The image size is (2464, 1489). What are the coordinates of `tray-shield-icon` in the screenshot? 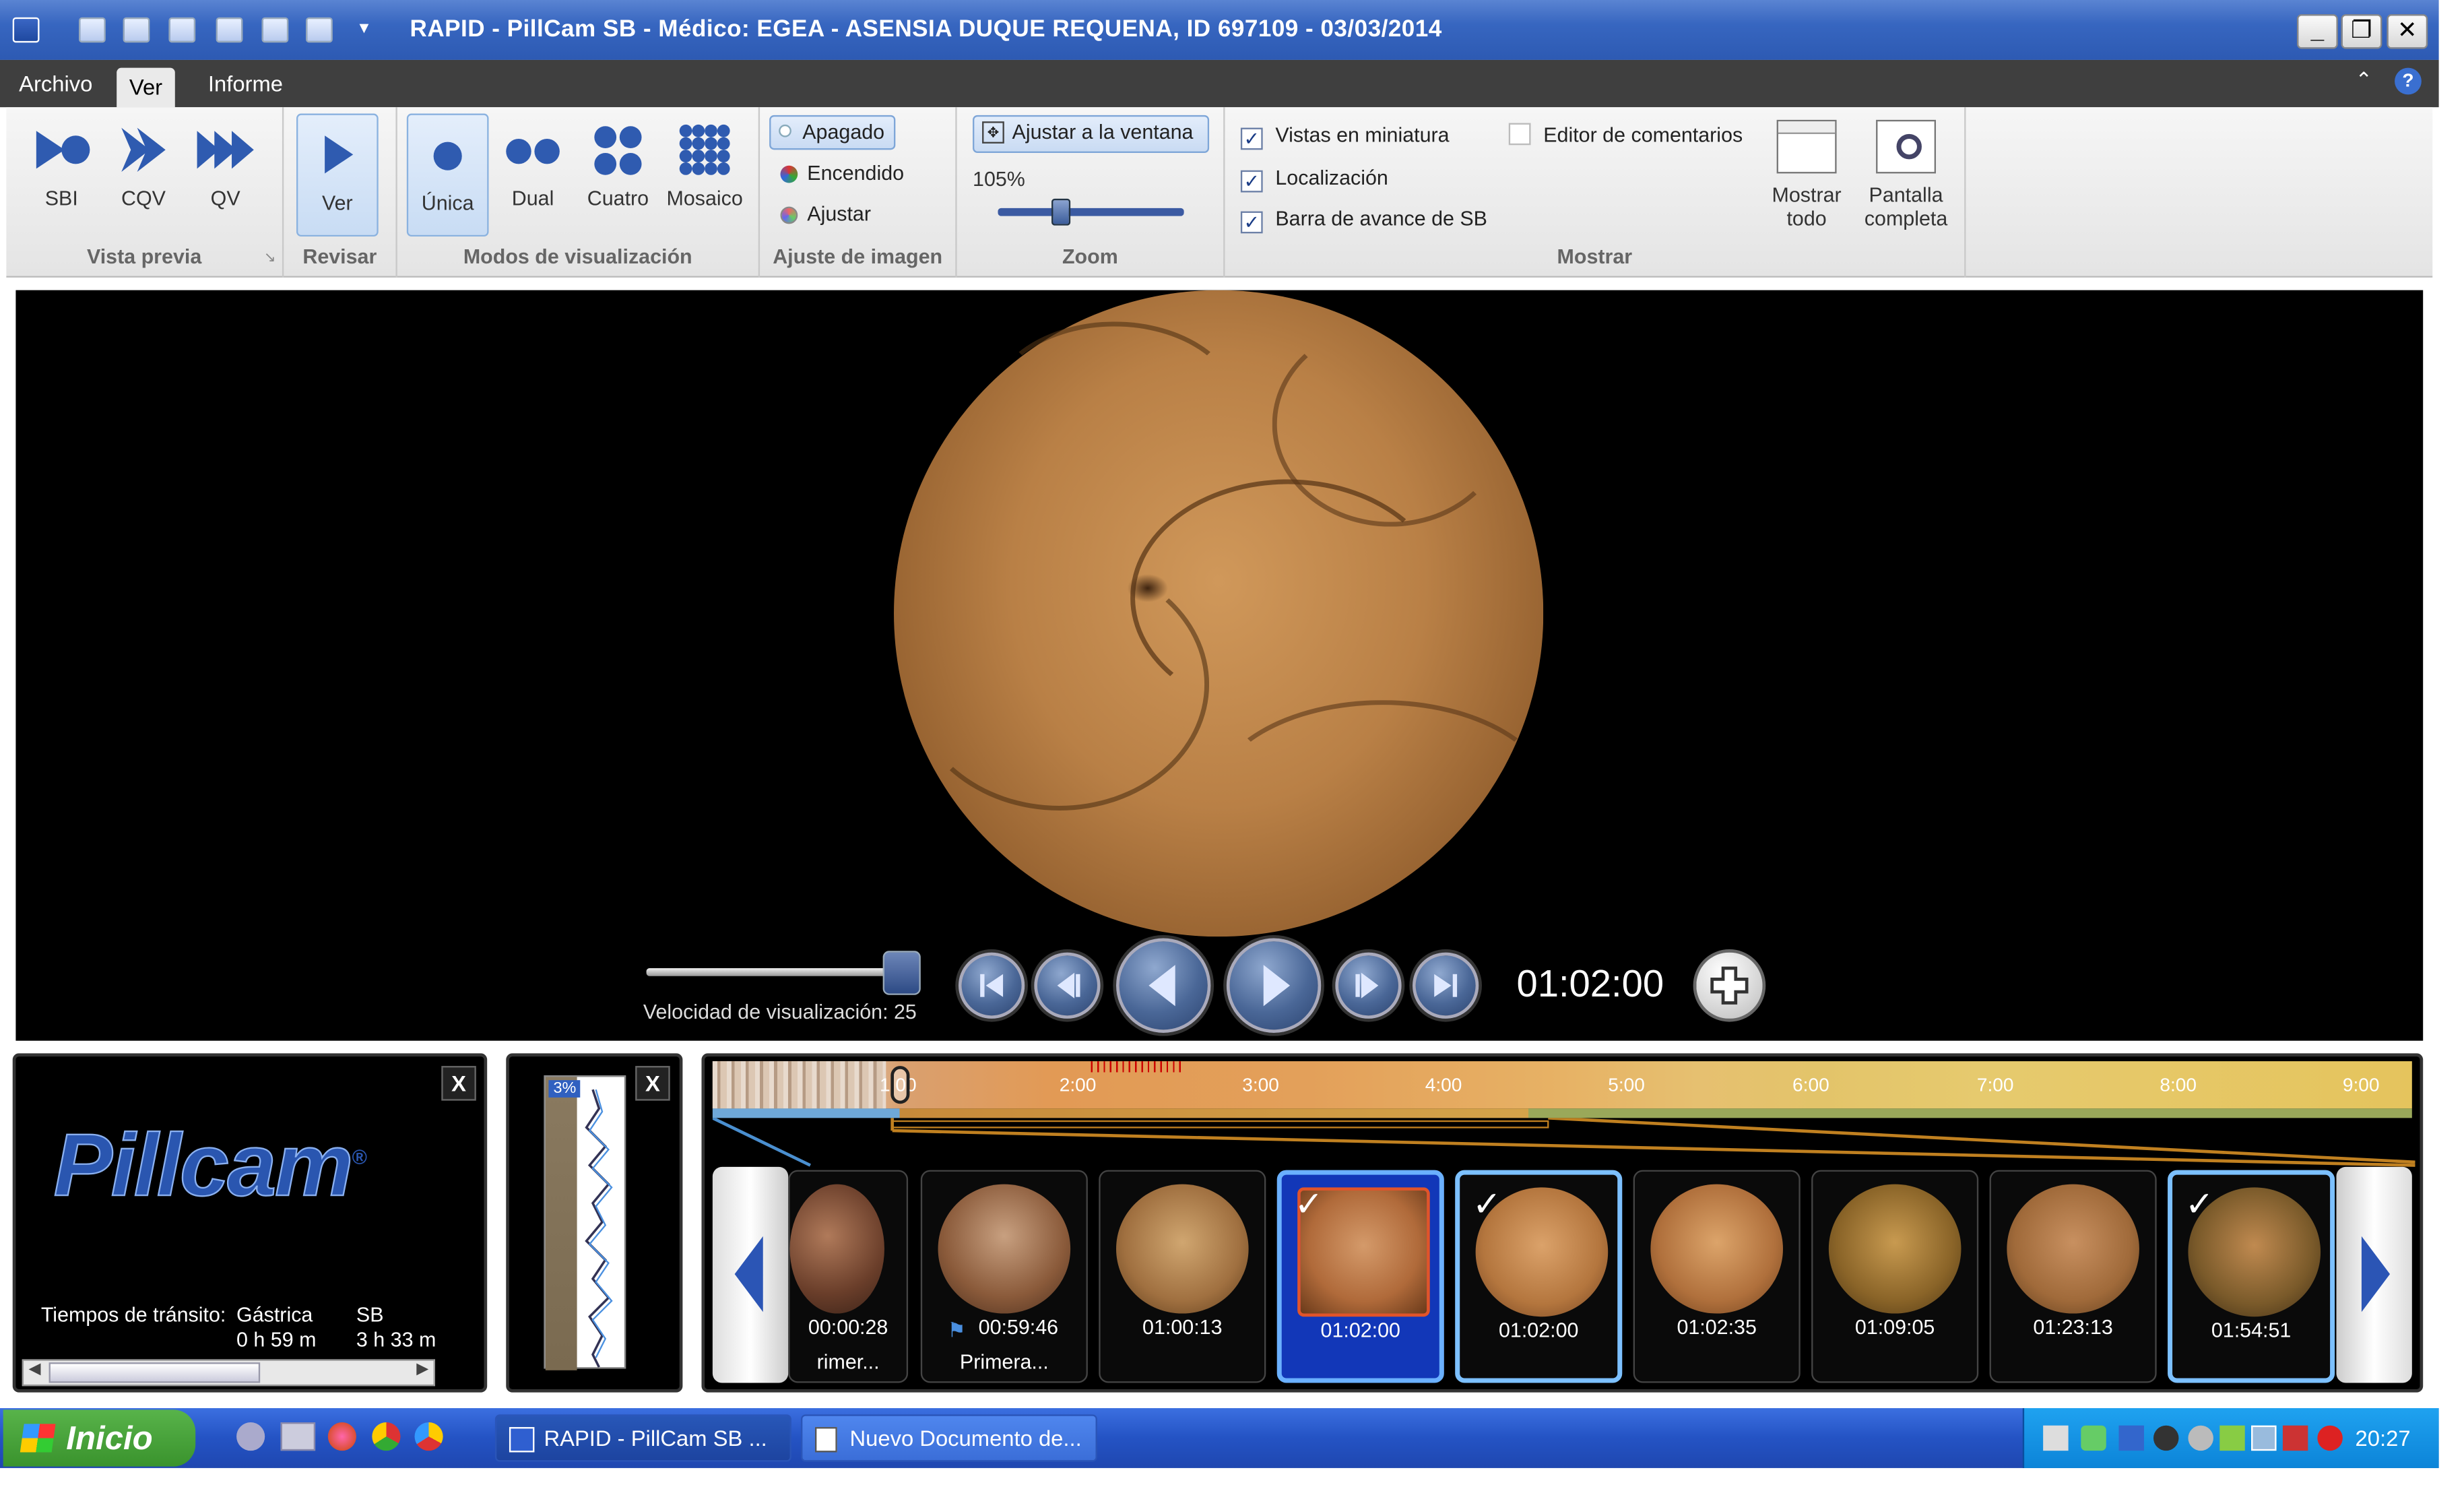 It's located at (2200, 1438).